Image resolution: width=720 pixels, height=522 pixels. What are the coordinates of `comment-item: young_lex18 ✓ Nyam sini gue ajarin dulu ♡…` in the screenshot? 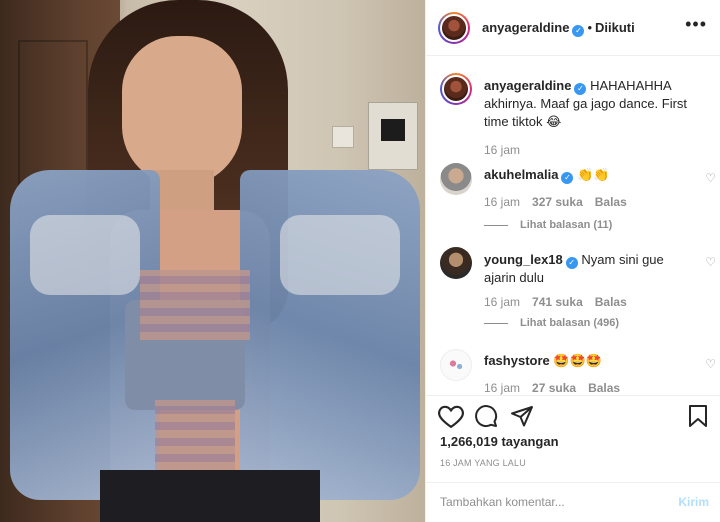 It's located at (578, 292).